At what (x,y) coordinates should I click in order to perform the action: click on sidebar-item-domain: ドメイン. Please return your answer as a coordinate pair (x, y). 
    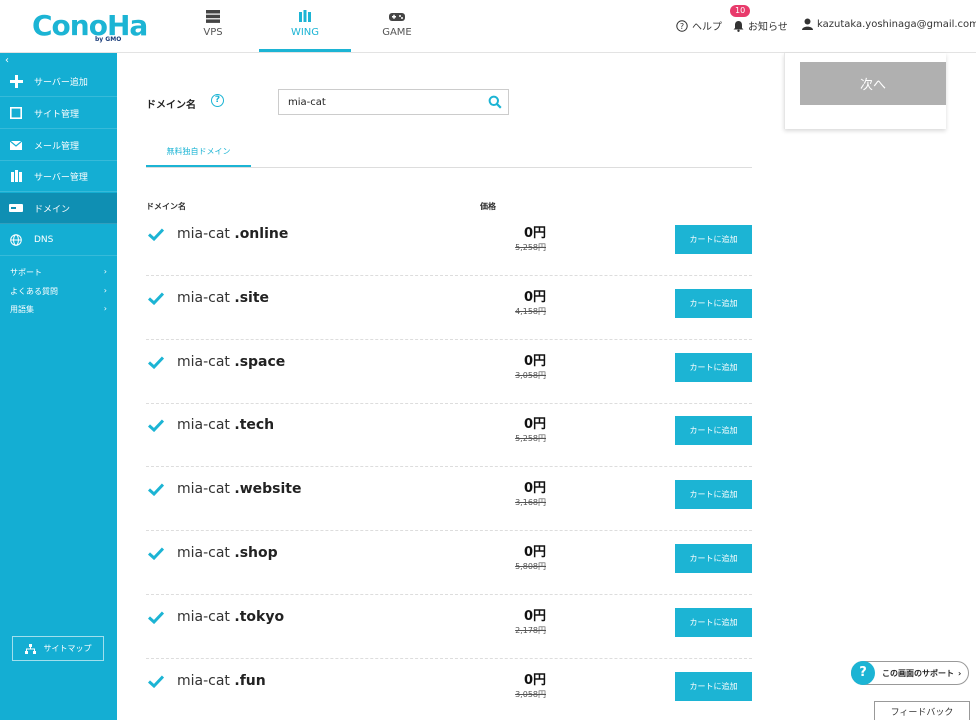
    Looking at the image, I should click on (58, 208).